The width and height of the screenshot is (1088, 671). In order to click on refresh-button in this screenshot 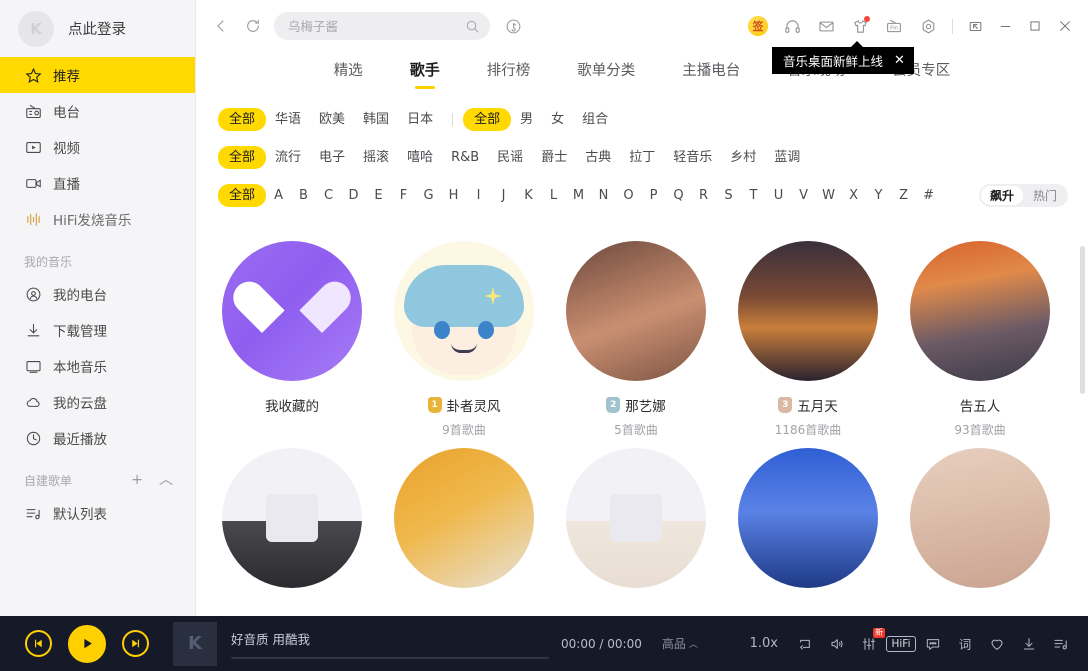, I will do `click(253, 26)`.